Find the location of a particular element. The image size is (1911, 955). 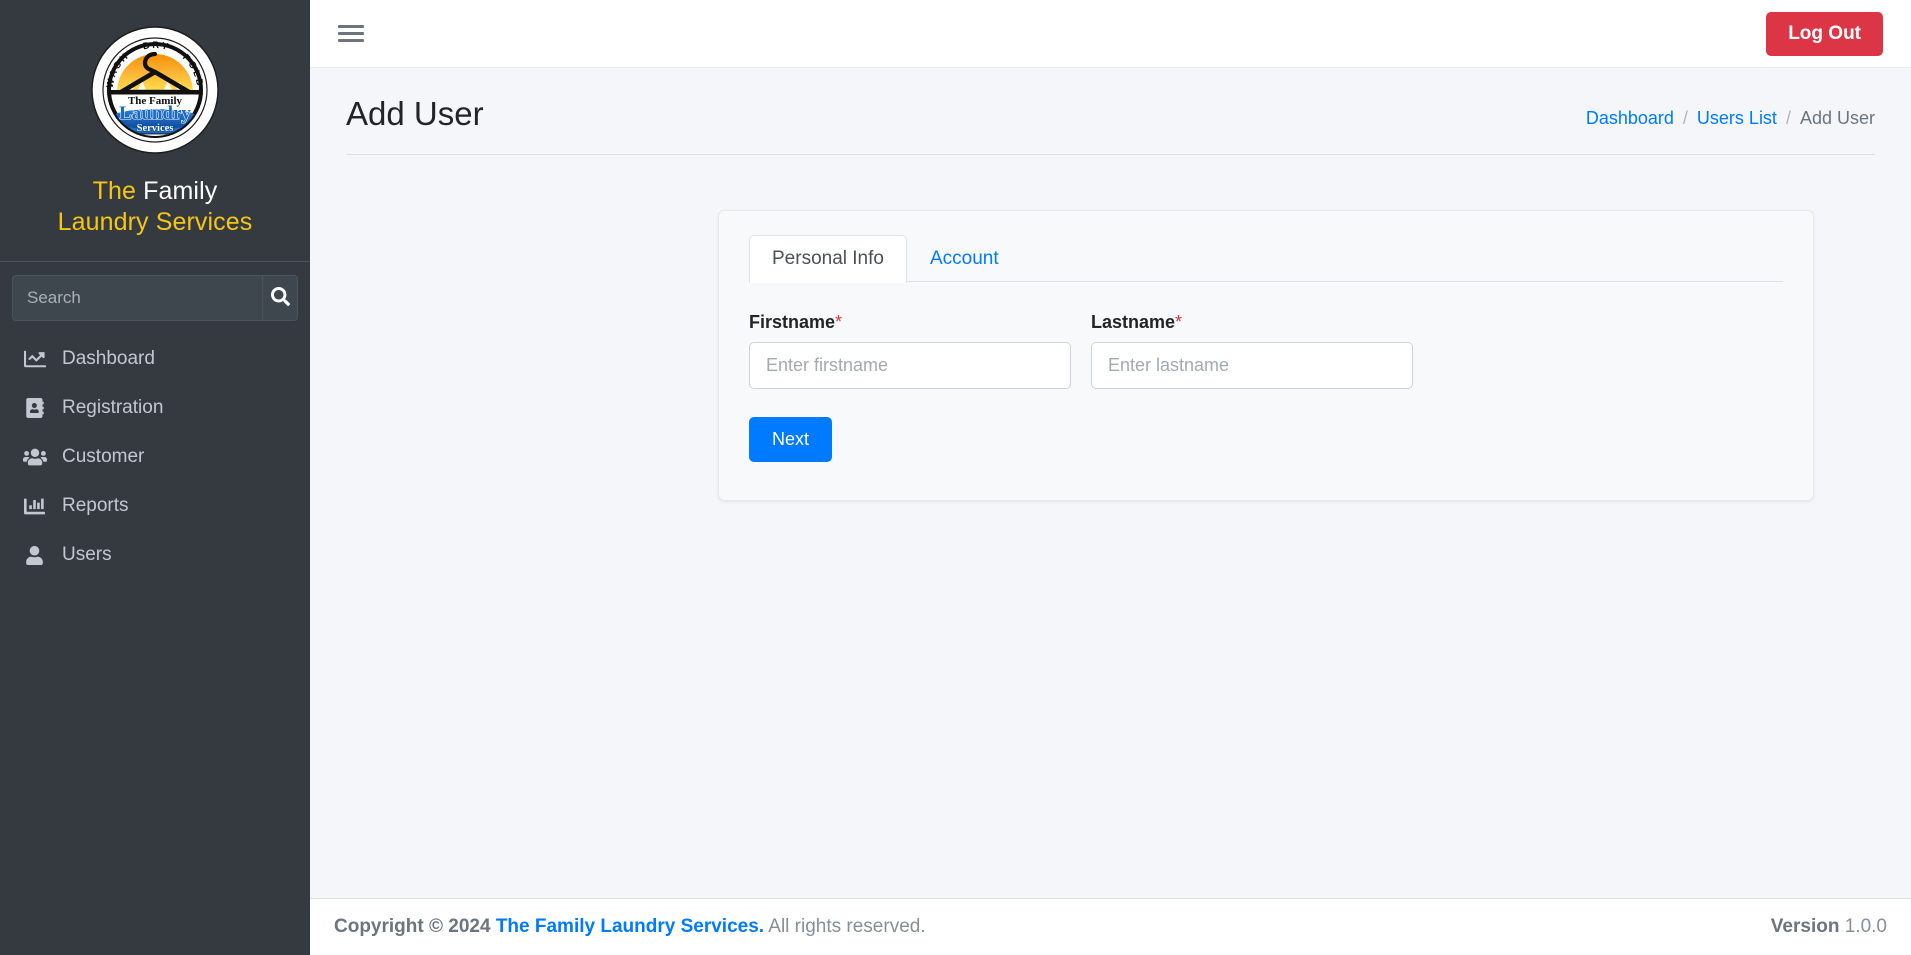

chart-line-icon is located at coordinates (34, 359).